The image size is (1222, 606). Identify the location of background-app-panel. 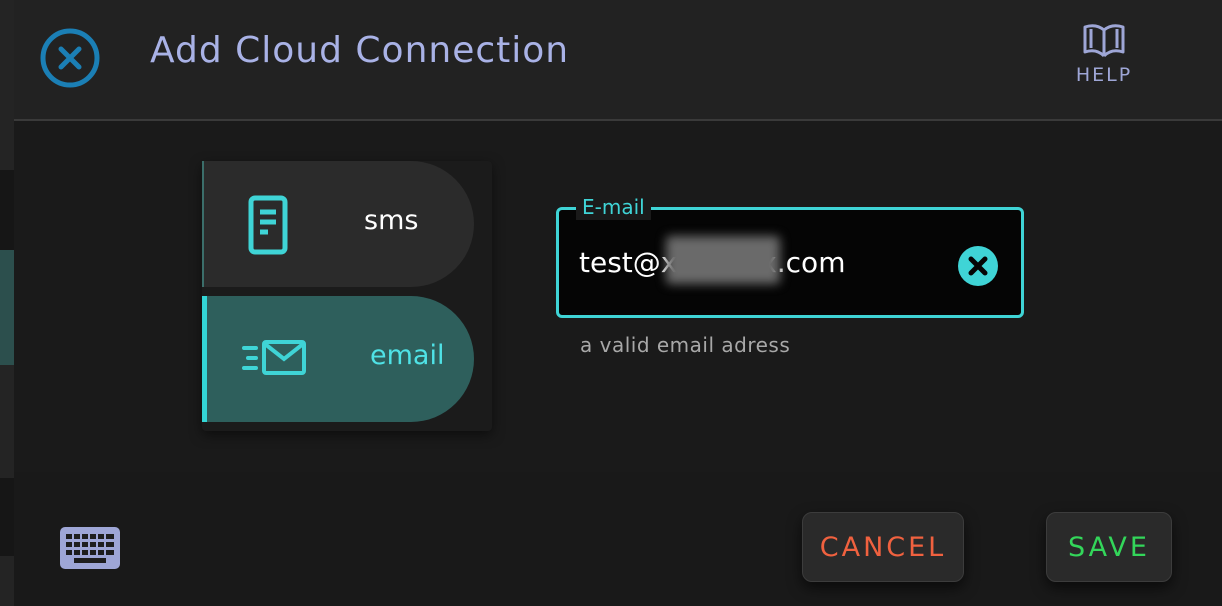
(7, 210).